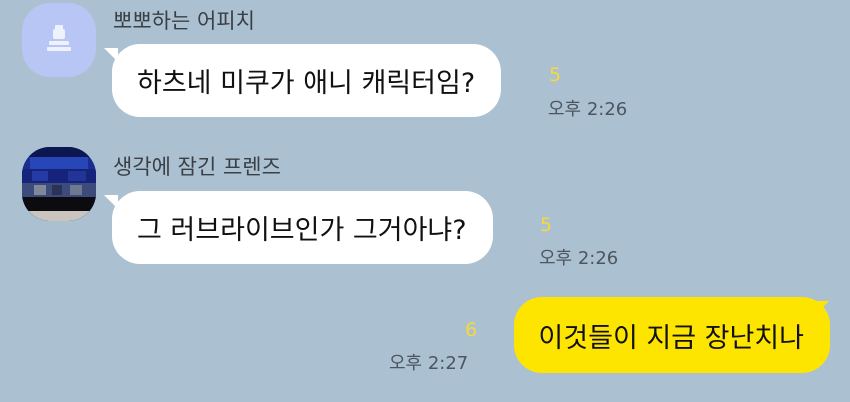  I want to click on pixelated-photo-icon, so click(59, 184).